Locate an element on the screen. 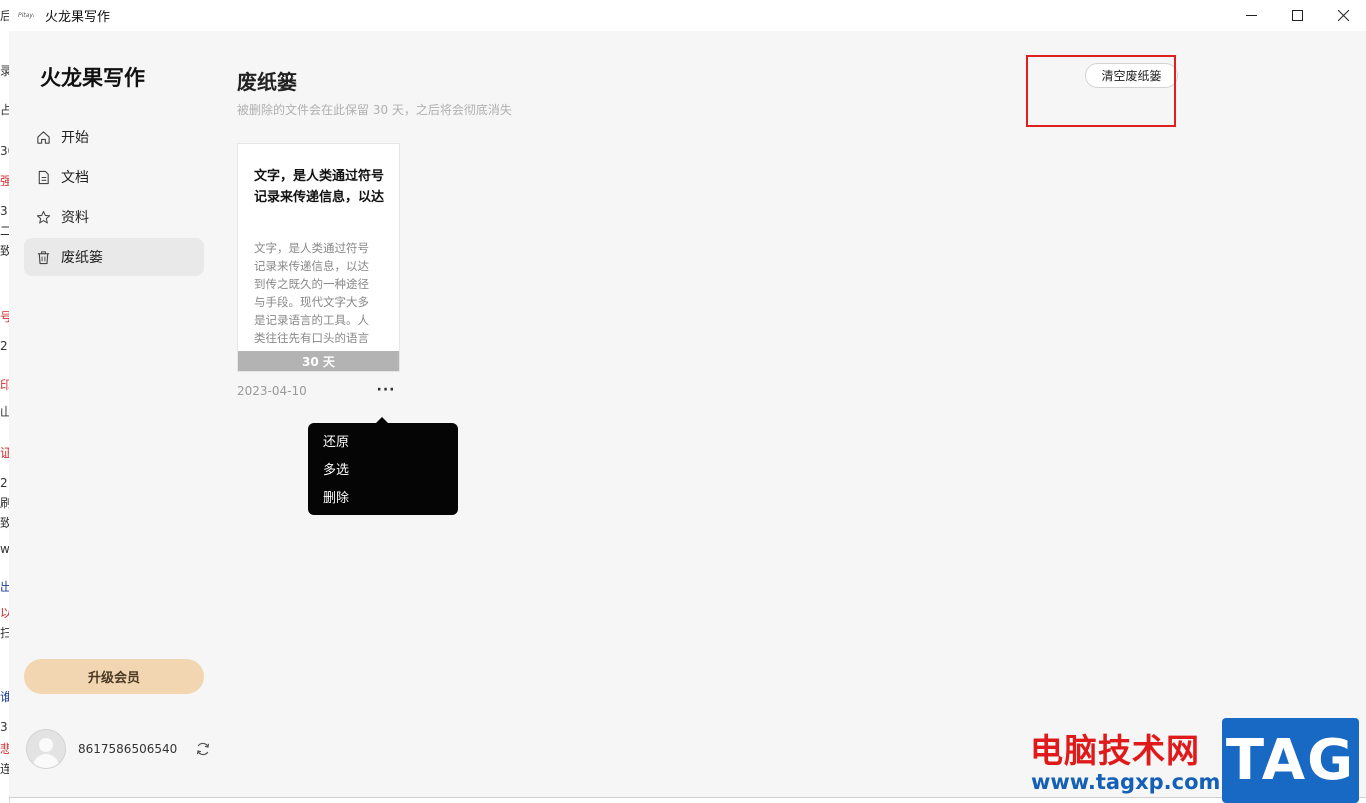 The image size is (1366, 803). sidebar: 火龙果写作 开始 文档 资料 废纸篓 升级会员 8617586506540 is located at coordinates (114, 414).